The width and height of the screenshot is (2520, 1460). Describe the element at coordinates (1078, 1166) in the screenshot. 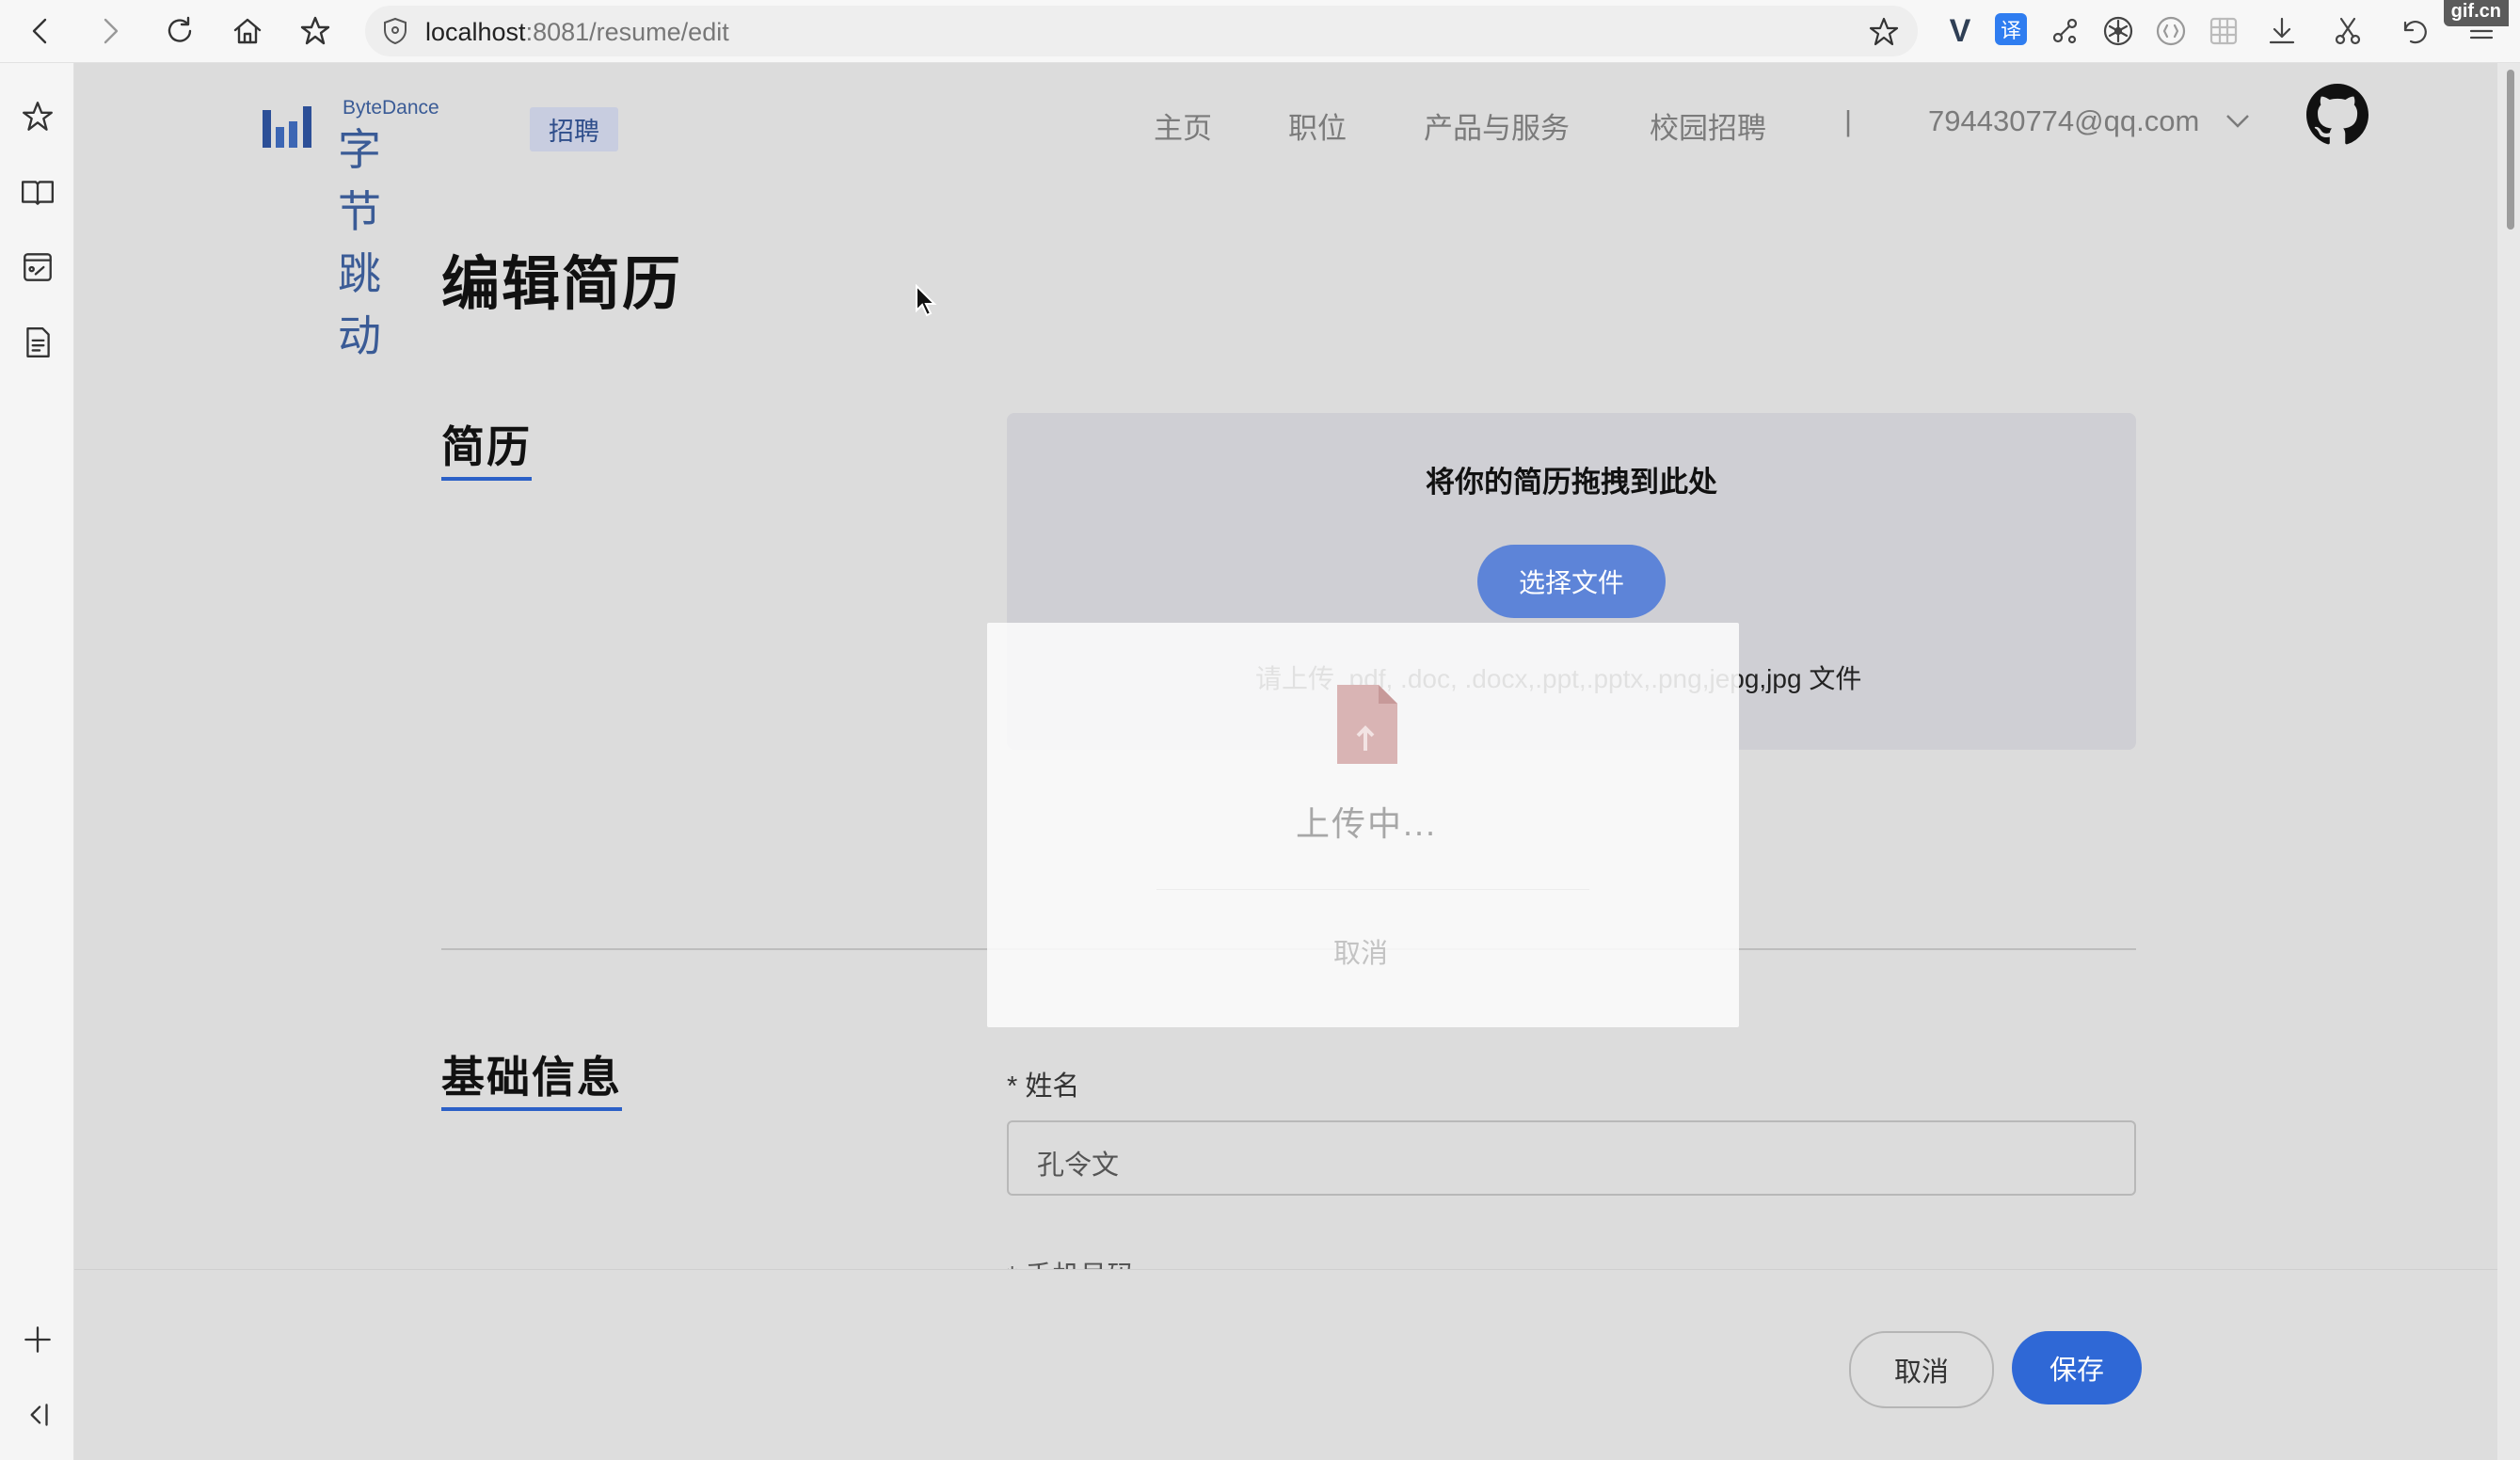

I see `name-input-value: 孔令文` at that location.